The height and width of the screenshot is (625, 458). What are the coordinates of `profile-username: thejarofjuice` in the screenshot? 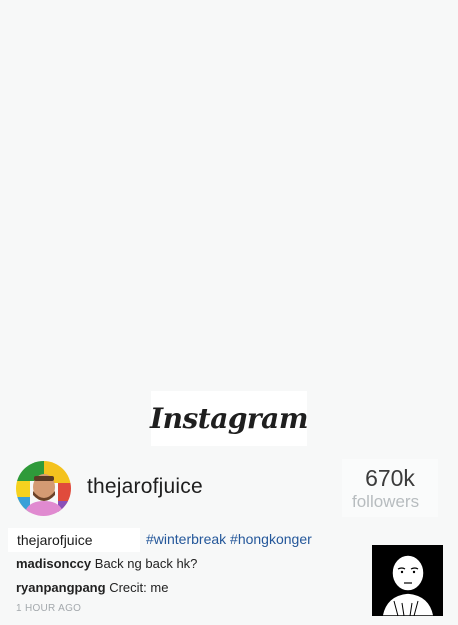 It's located at (145, 487).